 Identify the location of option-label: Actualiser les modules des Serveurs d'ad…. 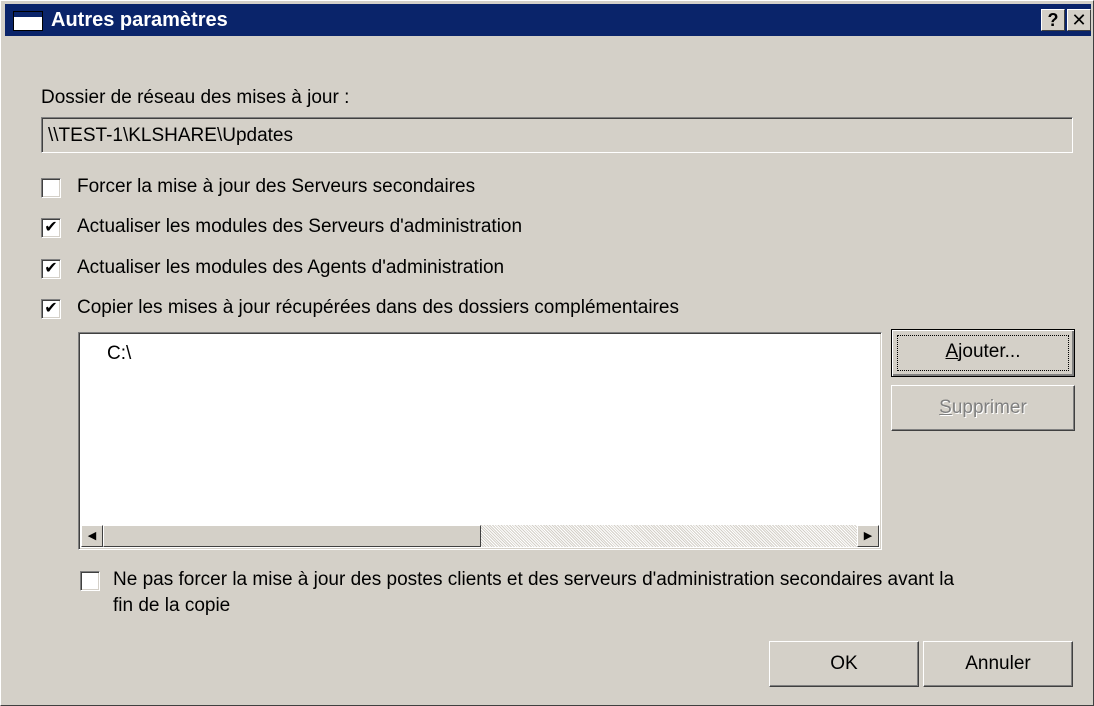
(300, 226).